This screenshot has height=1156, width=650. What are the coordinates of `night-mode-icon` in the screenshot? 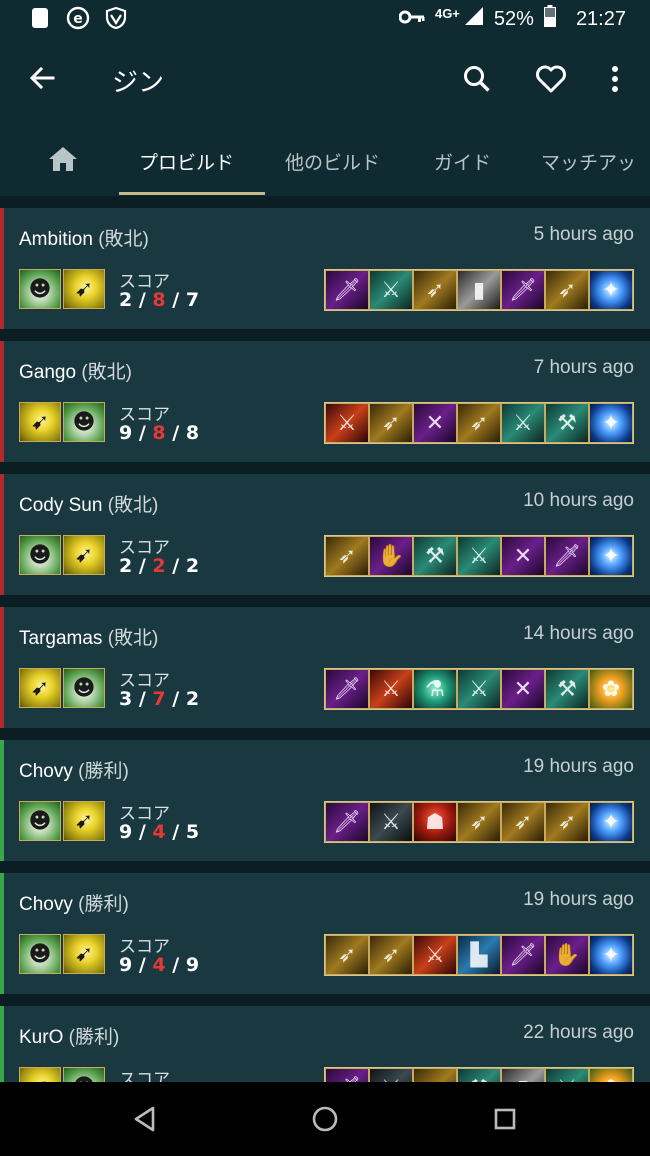 It's located at (40, 18).